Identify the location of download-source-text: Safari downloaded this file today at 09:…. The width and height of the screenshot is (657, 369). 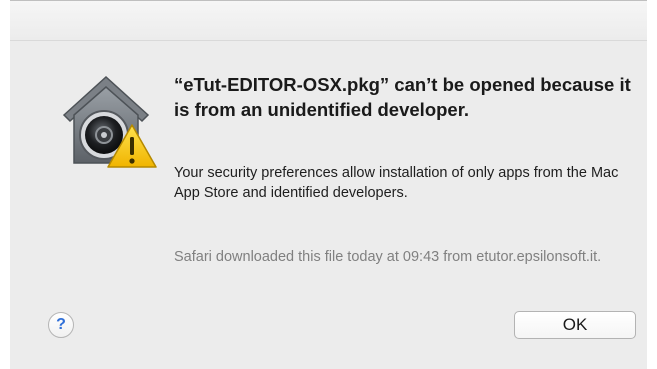
(388, 257).